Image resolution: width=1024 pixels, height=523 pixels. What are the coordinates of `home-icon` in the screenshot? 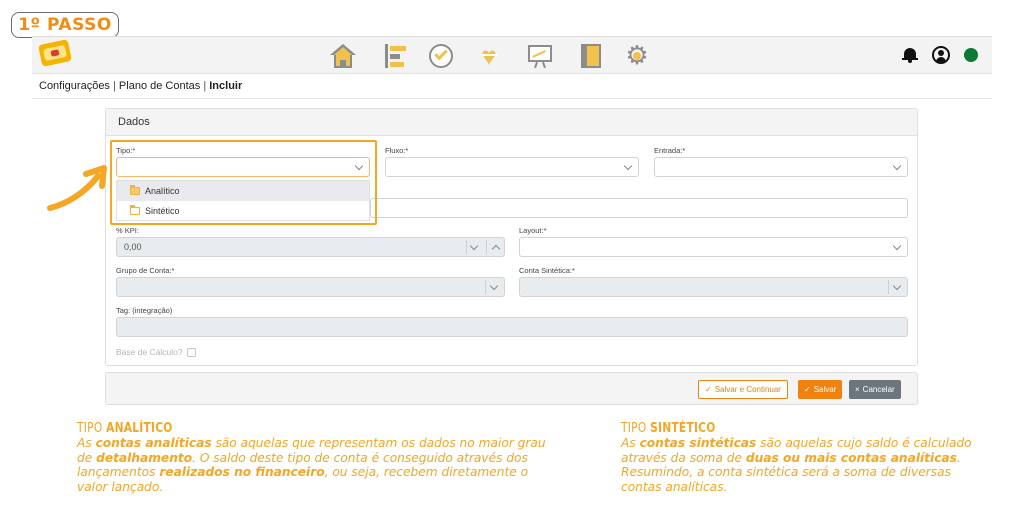 It's located at (343, 56).